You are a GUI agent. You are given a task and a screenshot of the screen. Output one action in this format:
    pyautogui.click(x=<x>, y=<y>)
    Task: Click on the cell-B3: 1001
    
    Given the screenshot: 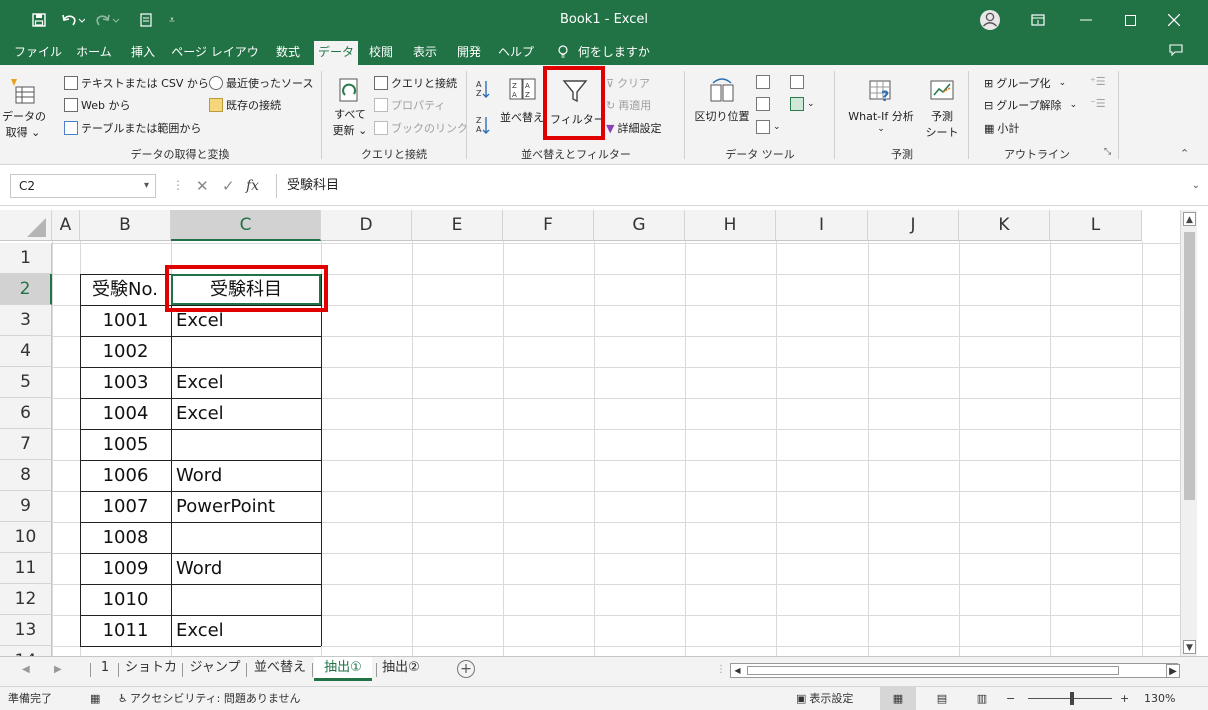 What is the action you would take?
    pyautogui.click(x=125, y=320)
    